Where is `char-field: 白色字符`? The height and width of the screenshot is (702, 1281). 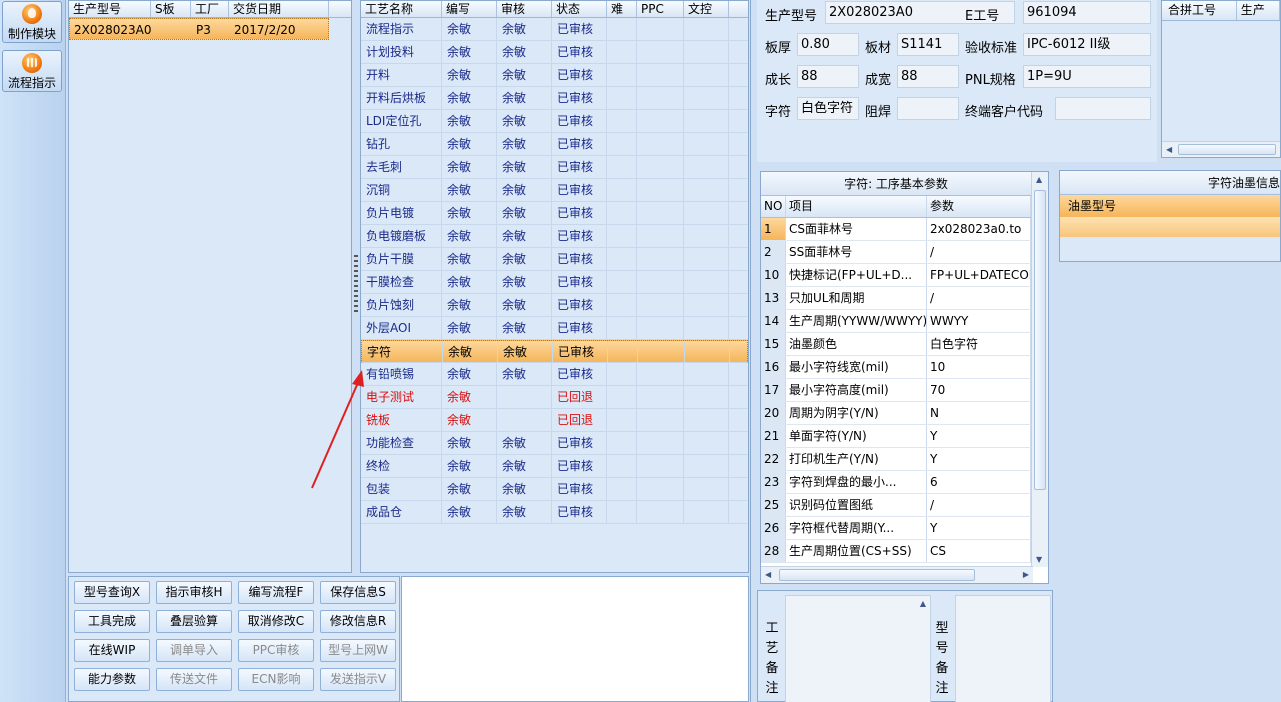
char-field: 白色字符 is located at coordinates (828, 108).